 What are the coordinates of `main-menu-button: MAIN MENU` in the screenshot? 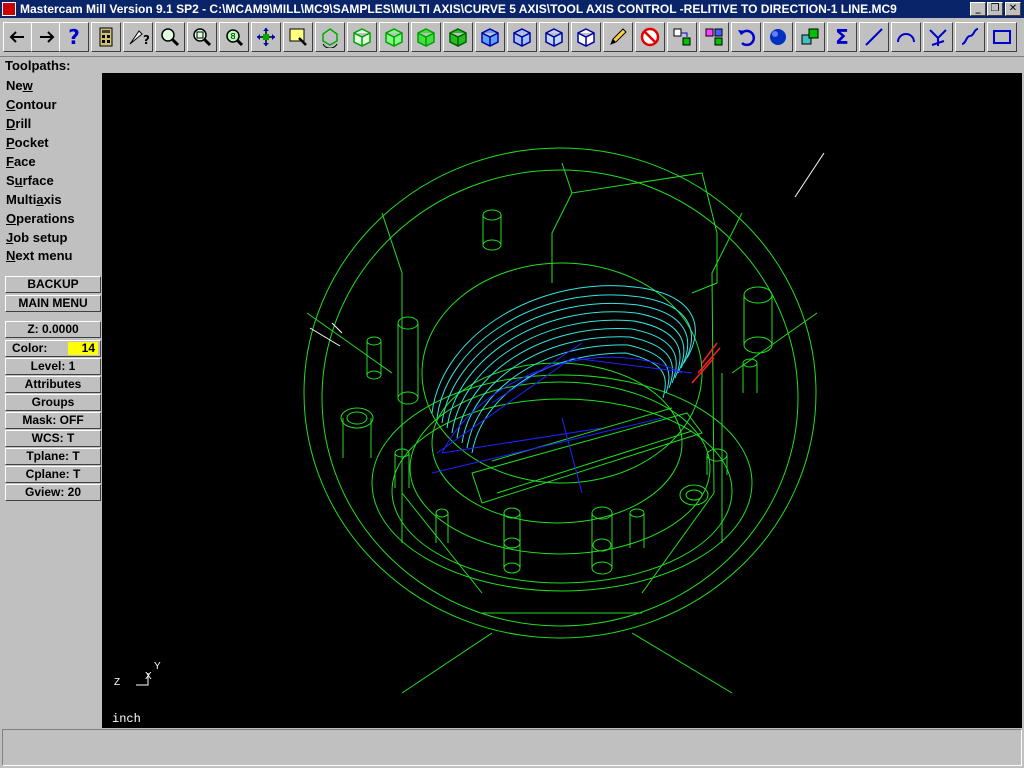 It's located at (53, 303).